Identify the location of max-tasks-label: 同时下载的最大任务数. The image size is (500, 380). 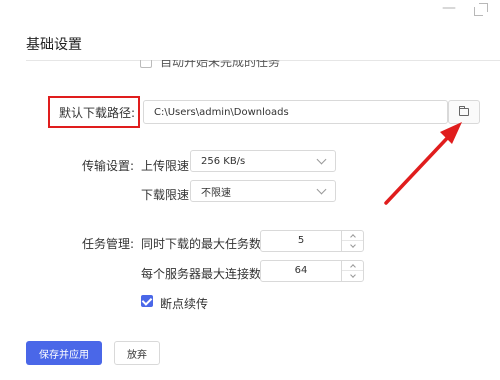
(201, 244).